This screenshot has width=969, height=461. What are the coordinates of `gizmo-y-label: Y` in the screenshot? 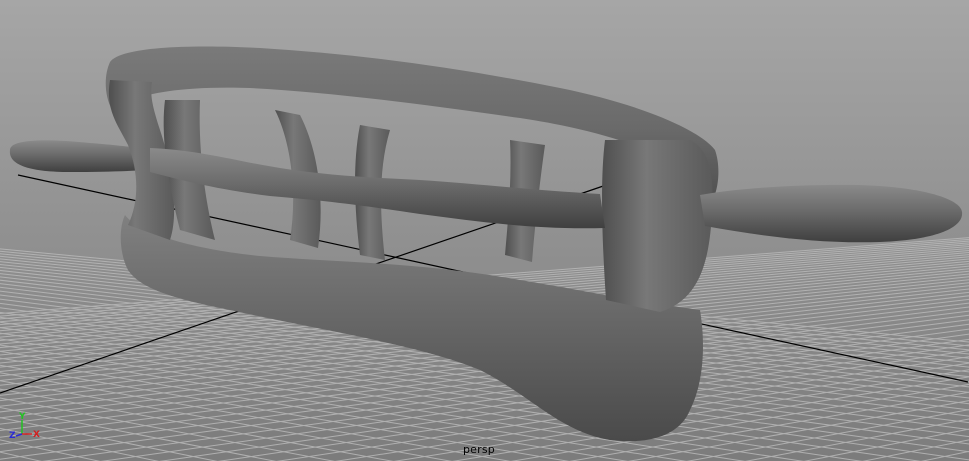 It's located at (22, 417).